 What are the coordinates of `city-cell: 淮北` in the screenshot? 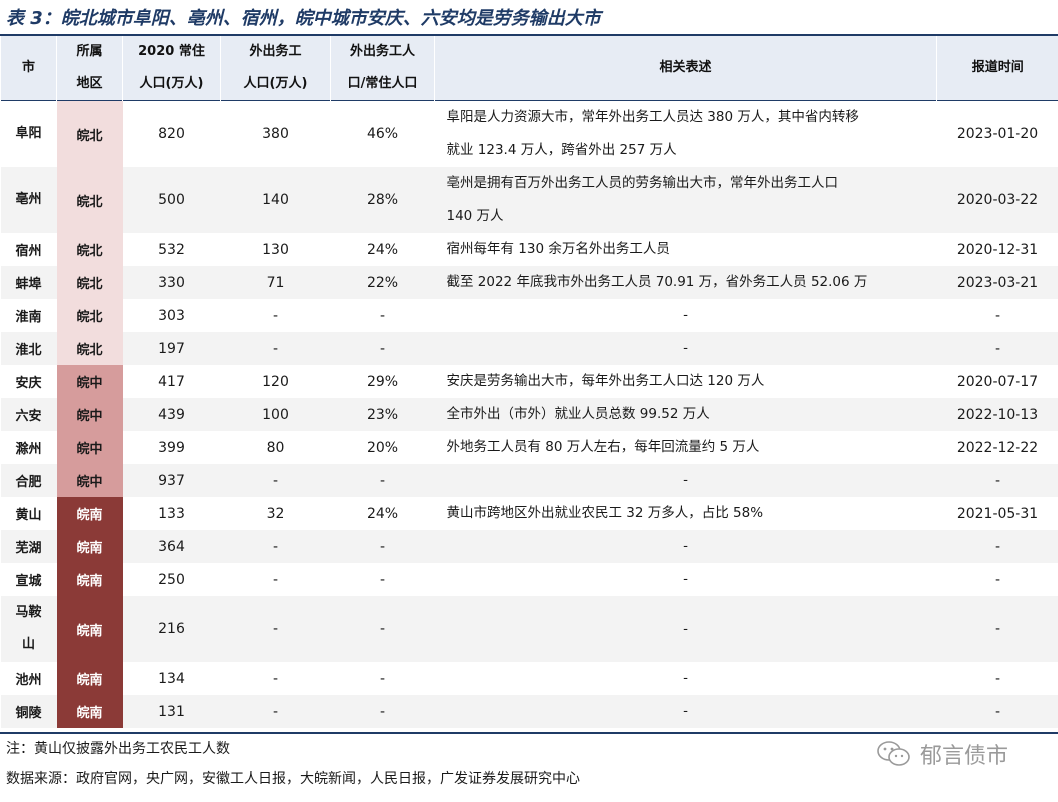 It's located at (28, 348).